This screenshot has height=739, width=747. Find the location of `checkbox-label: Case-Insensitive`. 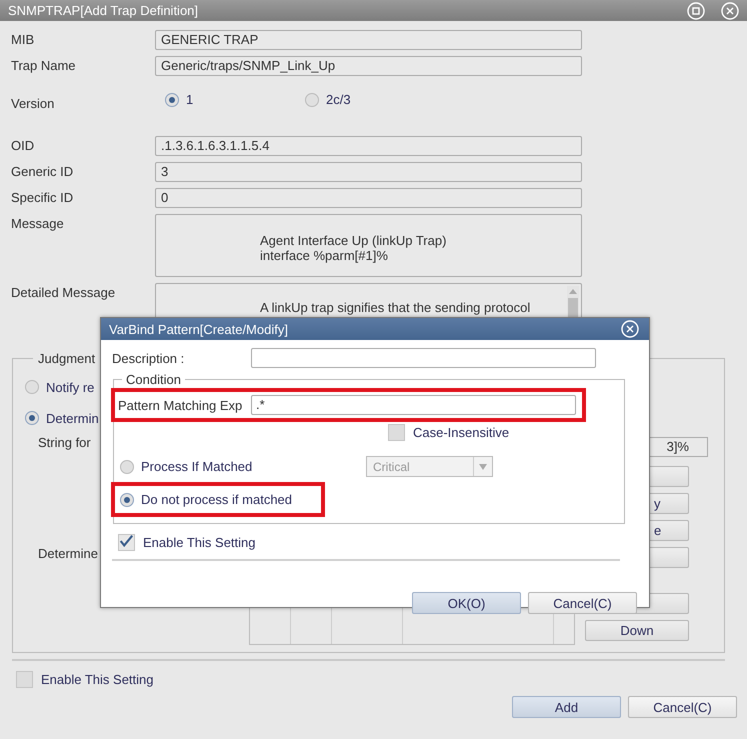

checkbox-label: Case-Insensitive is located at coordinates (461, 432).